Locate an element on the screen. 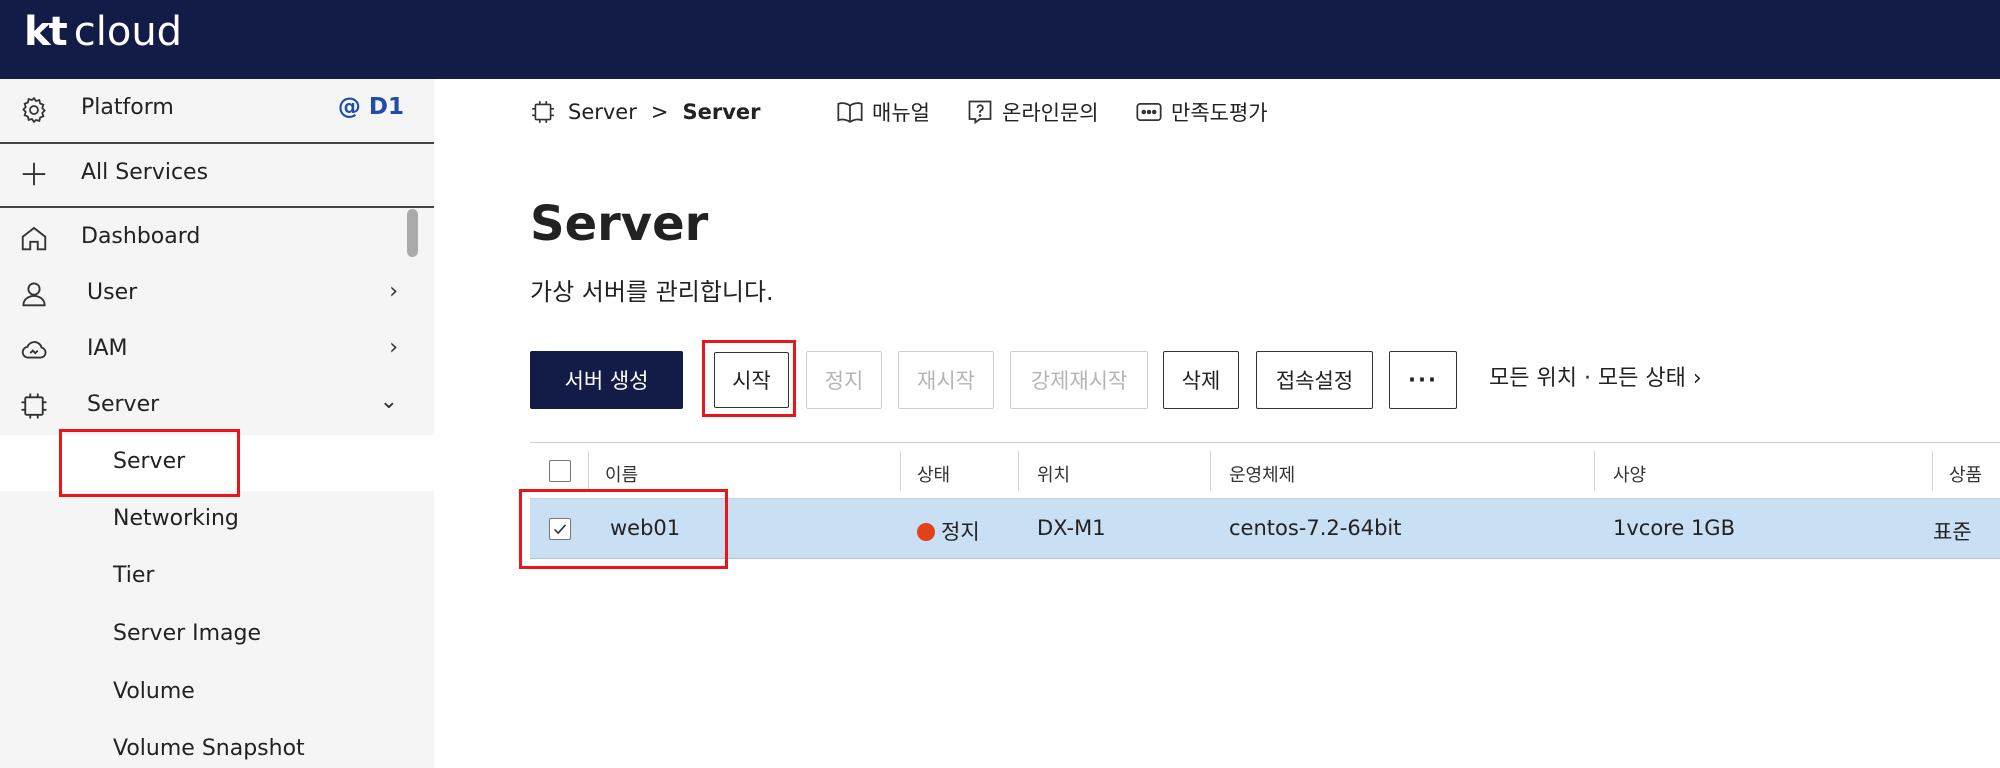  server-status-cell: 정지 is located at coordinates (948, 531).